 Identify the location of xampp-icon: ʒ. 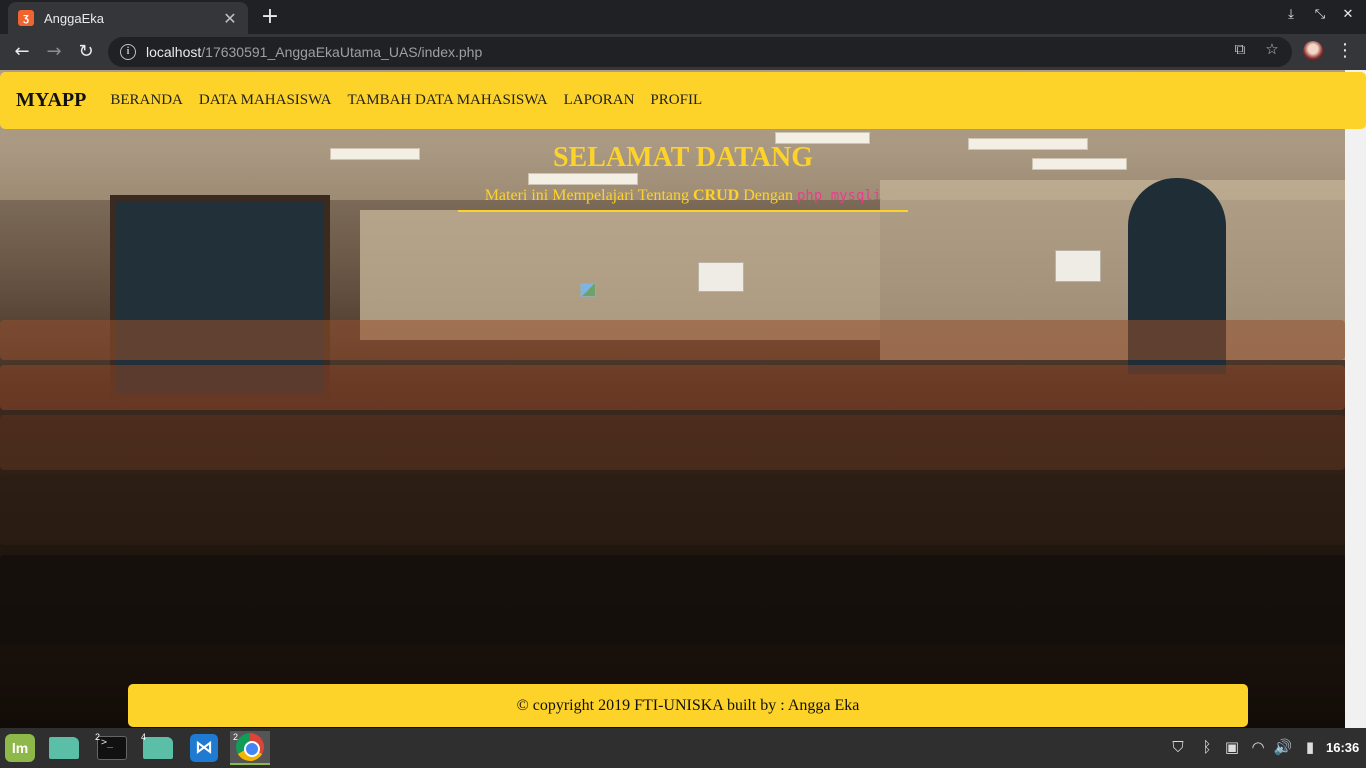
(26, 18).